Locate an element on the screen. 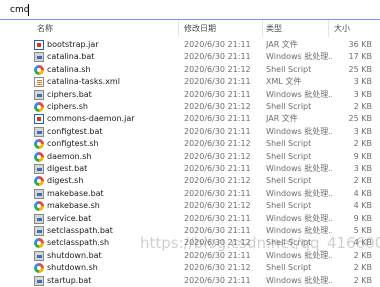  file-name: bootstrap.jar is located at coordinates (73, 44).